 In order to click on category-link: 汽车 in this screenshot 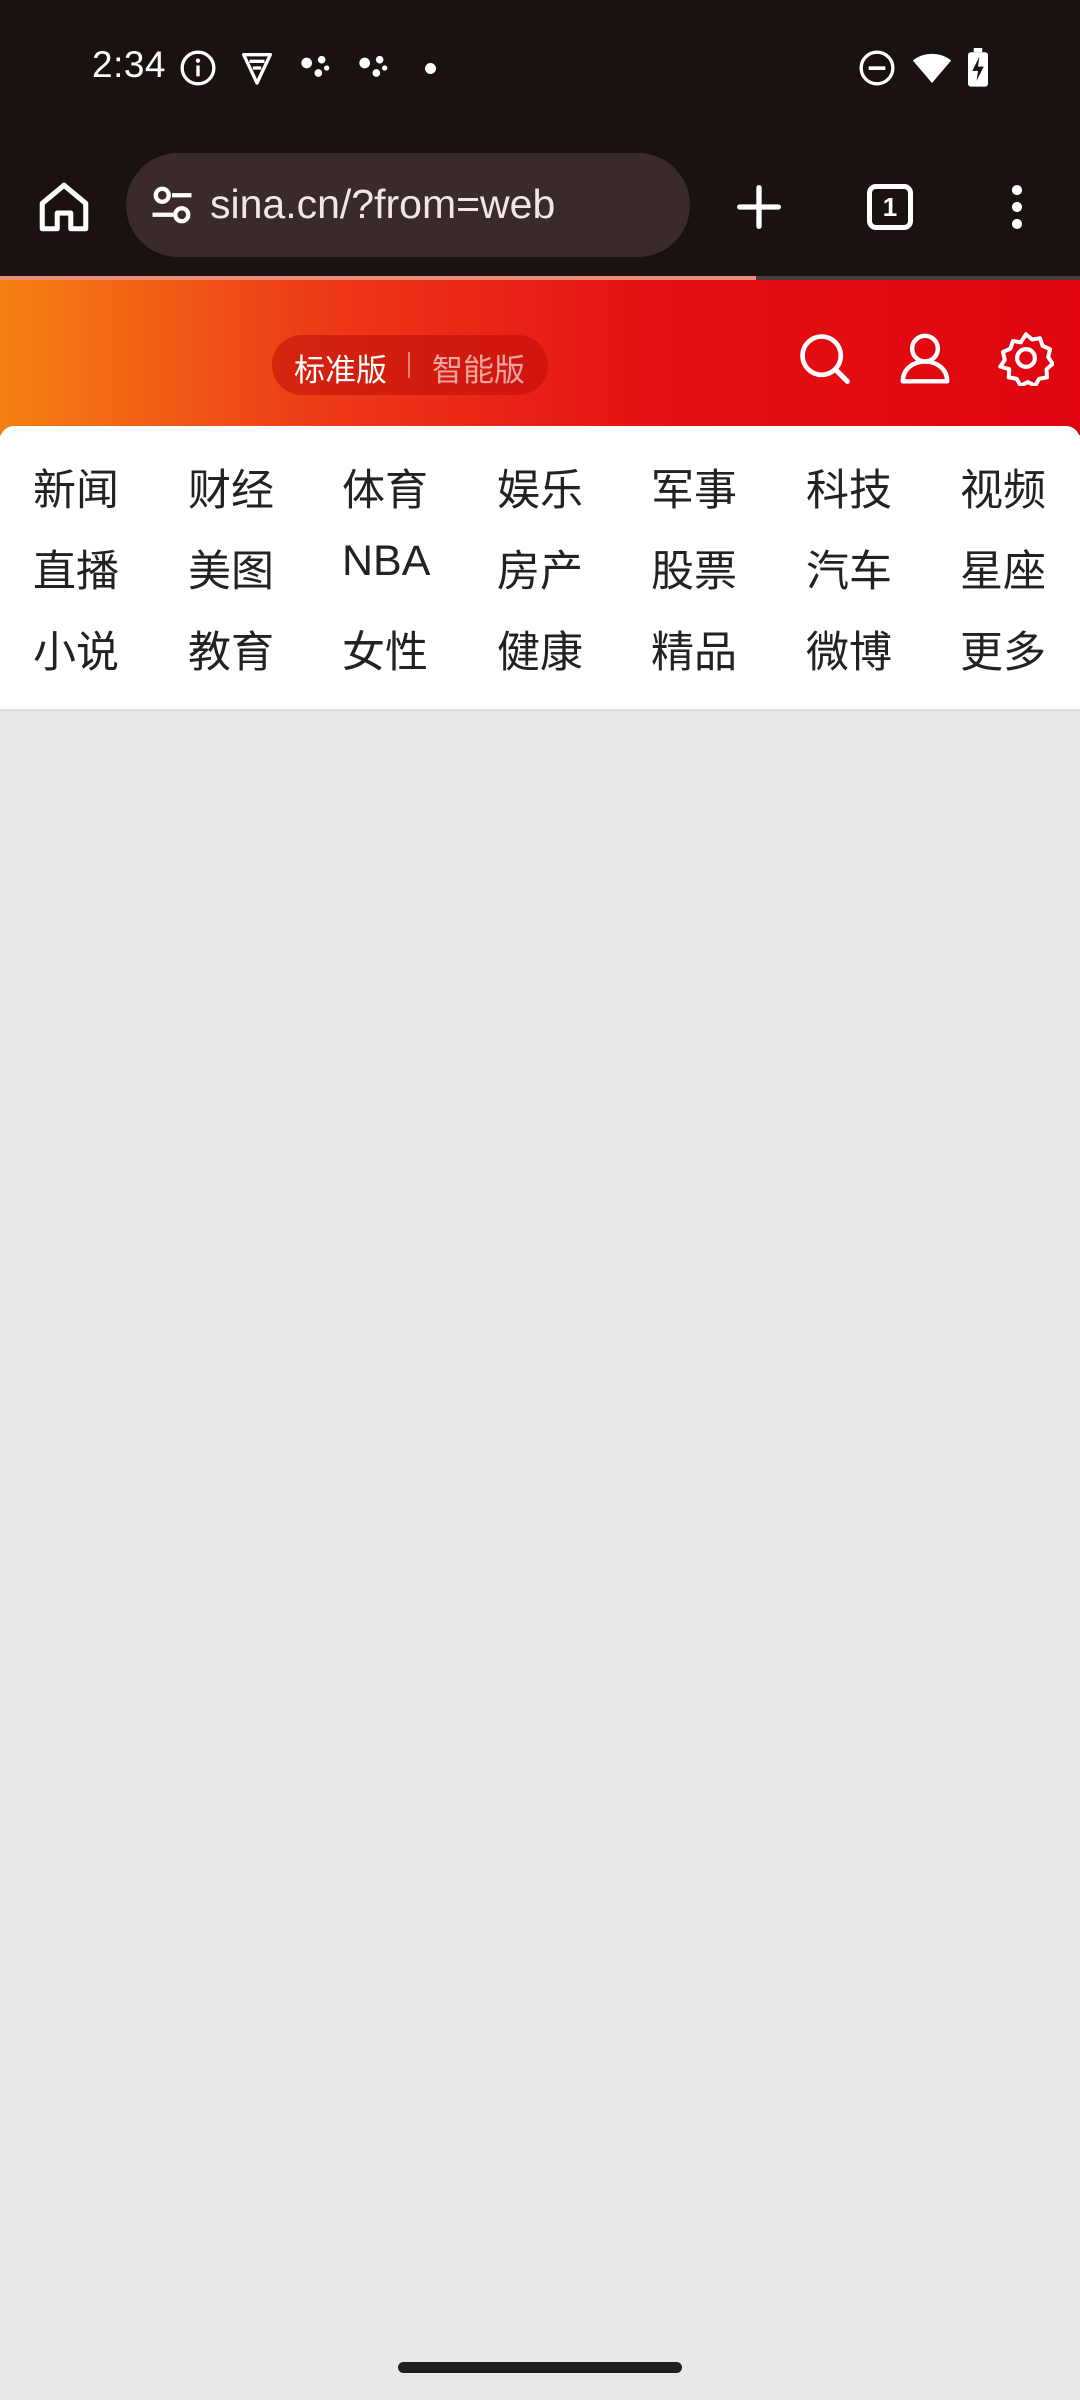, I will do `click(871, 567)`.